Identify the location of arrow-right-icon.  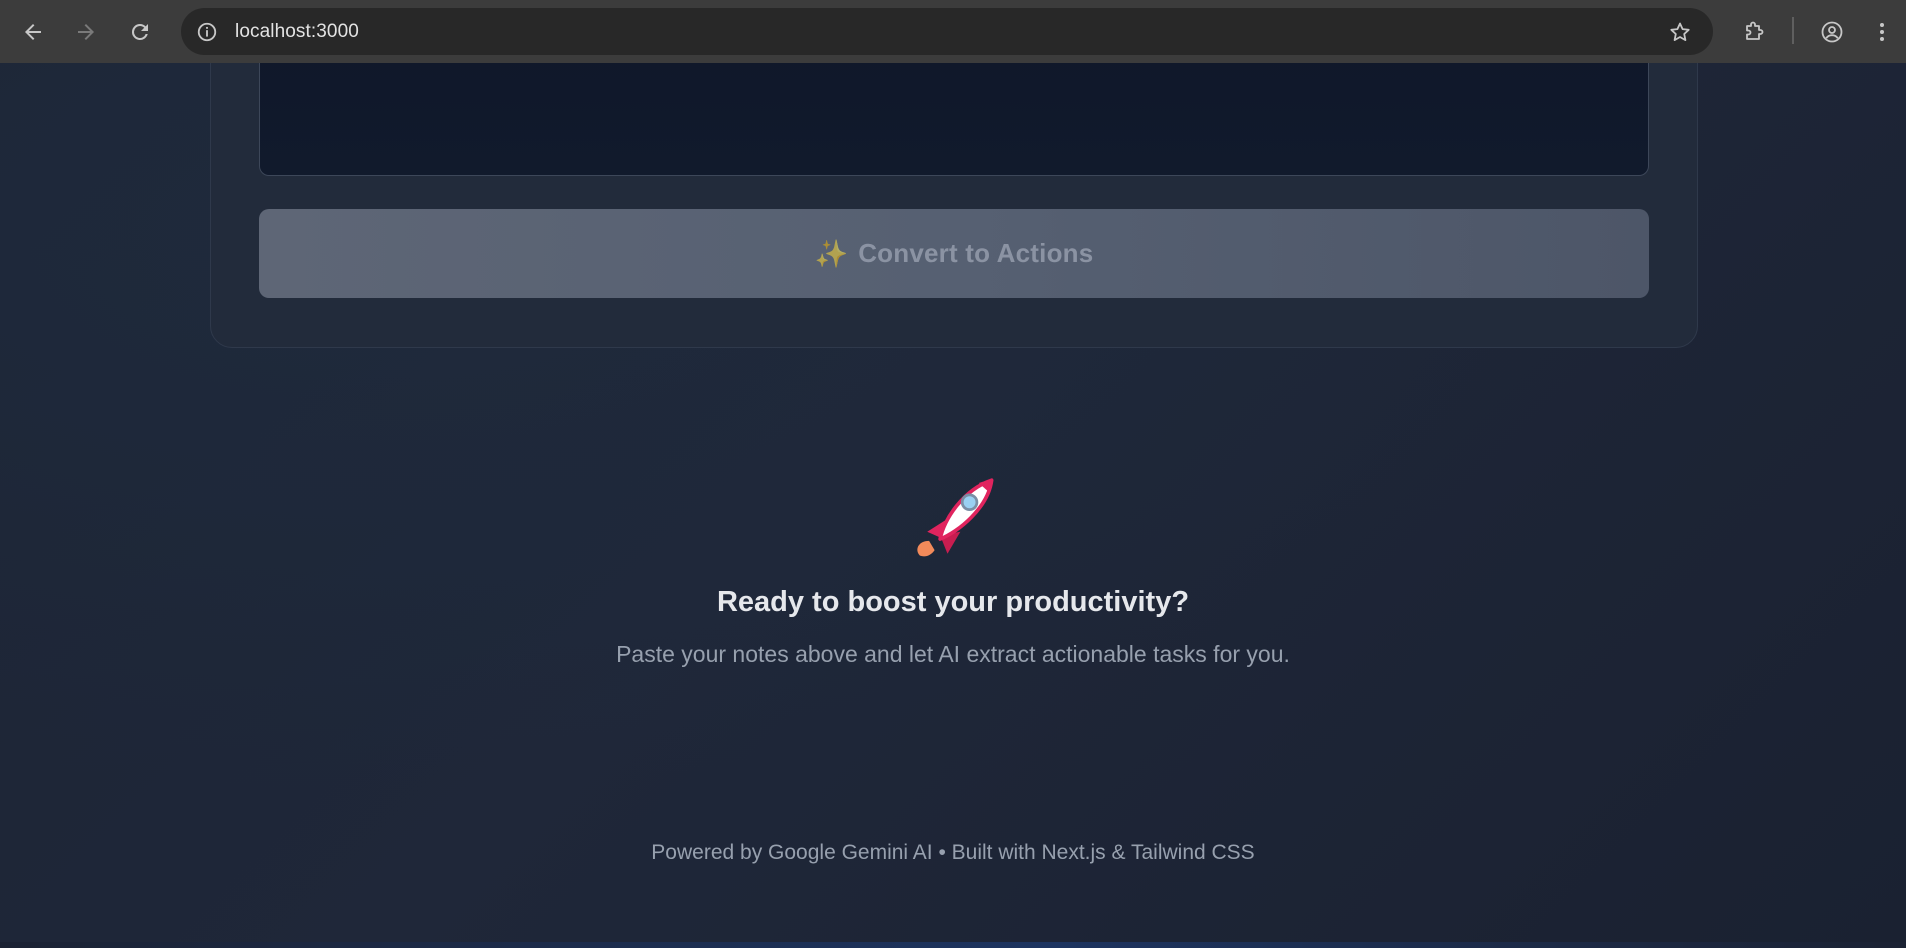
(86, 32).